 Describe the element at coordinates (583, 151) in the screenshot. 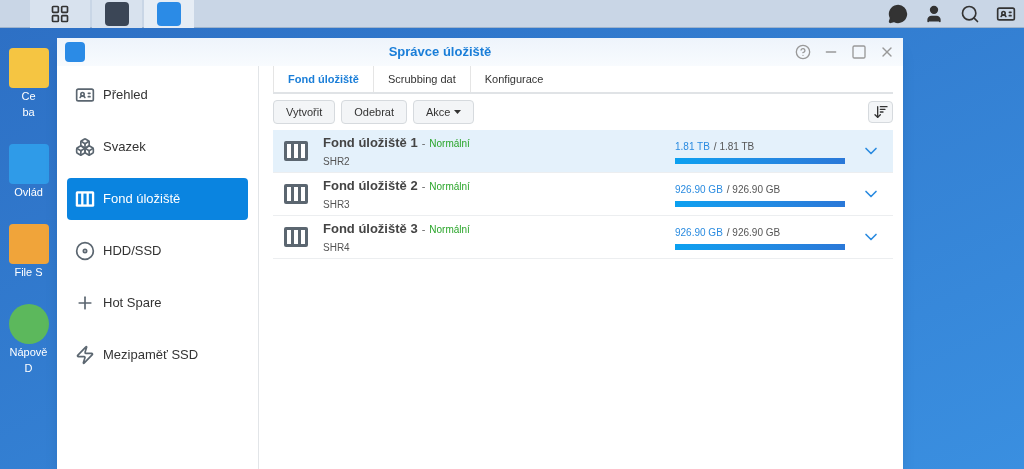

I see `storage-pool-row: Fond úložiště 1 - Normální SHR2 1.81 TB / 1.81 TB` at that location.